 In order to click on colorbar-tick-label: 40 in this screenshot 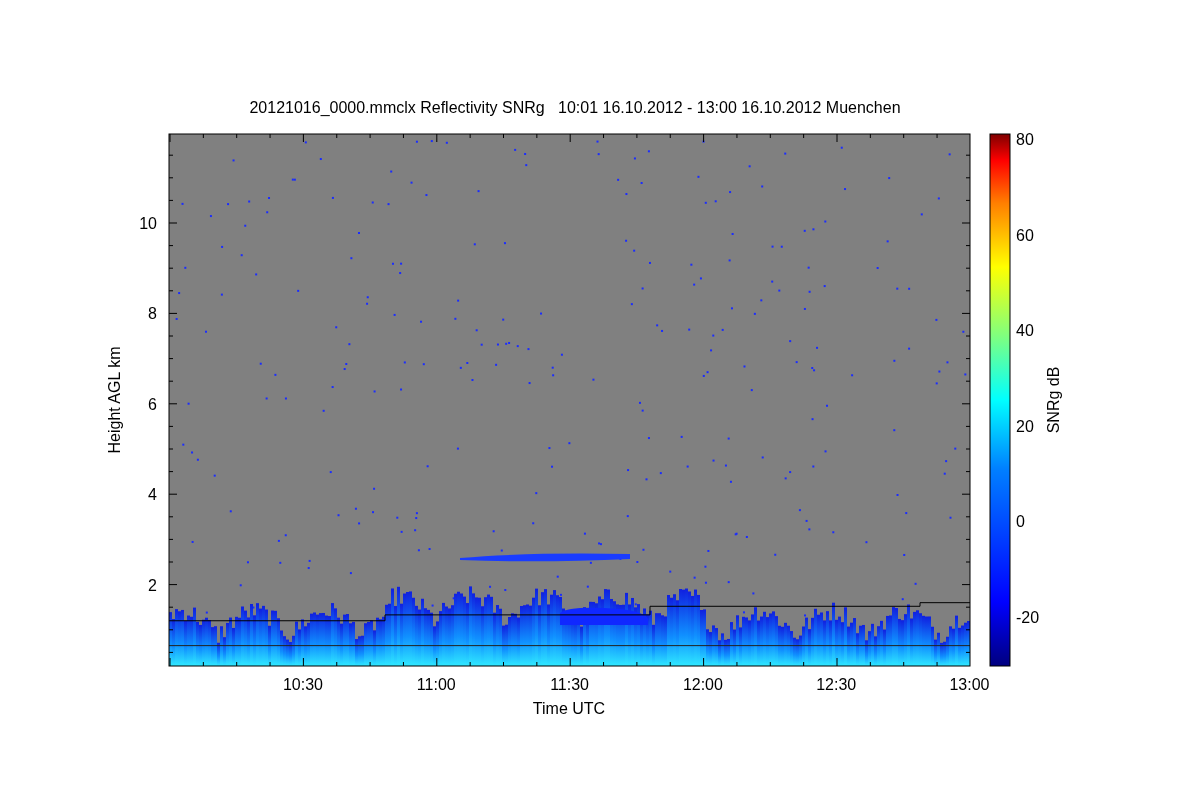, I will do `click(1025, 331)`.